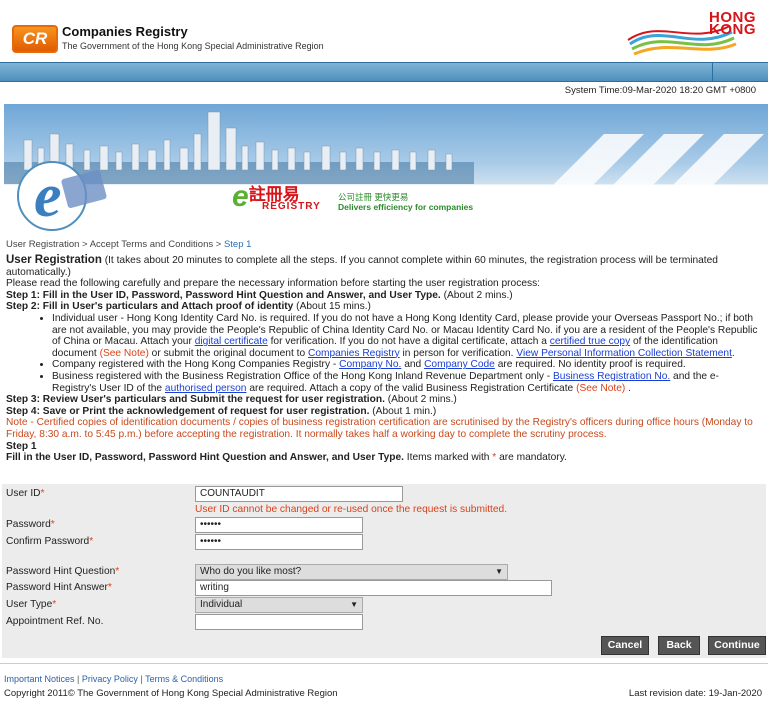  What do you see at coordinates (31, 604) in the screenshot?
I see `user-type-label: User Type*` at bounding box center [31, 604].